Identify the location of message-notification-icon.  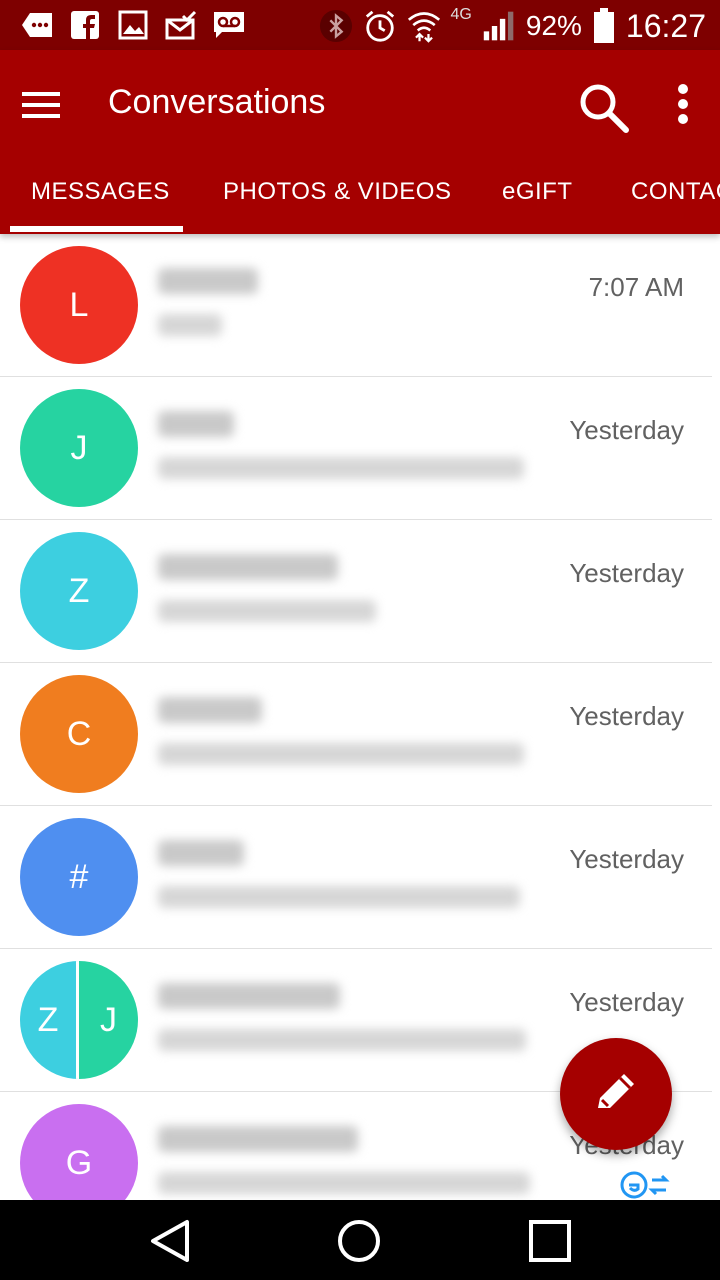
(37, 25).